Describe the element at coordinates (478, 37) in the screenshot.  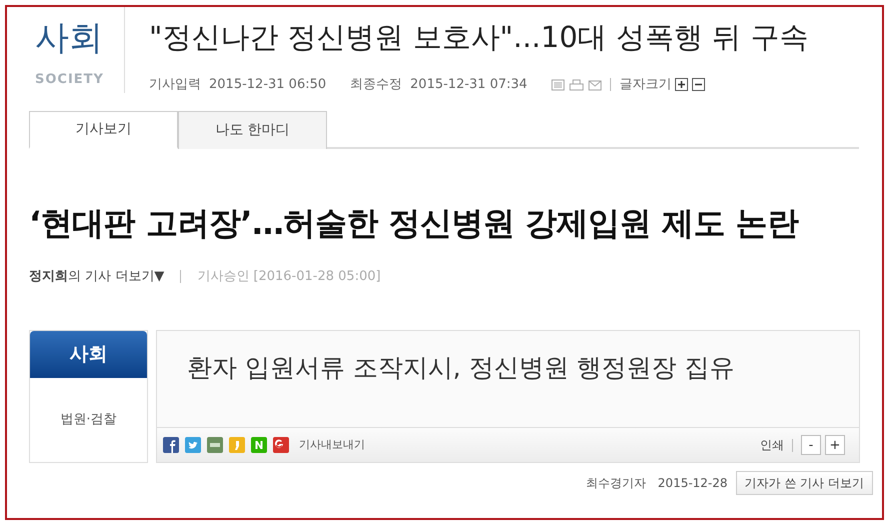
I see `headline: "정신나간 정신병원 보호사"...10대 성폭행 뒤 구속` at that location.